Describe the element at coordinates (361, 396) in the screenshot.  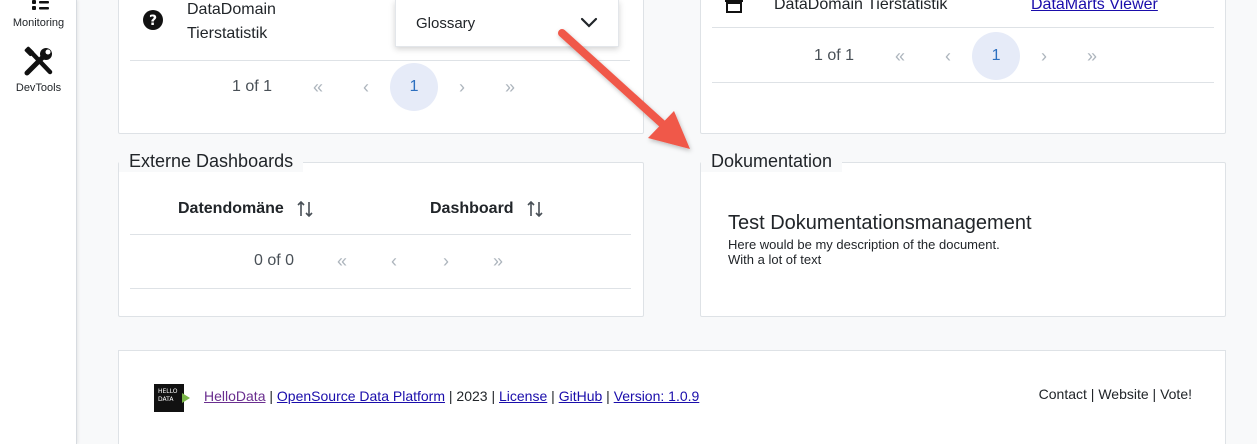
I see `platform-link: OpenSource Data Platform` at that location.